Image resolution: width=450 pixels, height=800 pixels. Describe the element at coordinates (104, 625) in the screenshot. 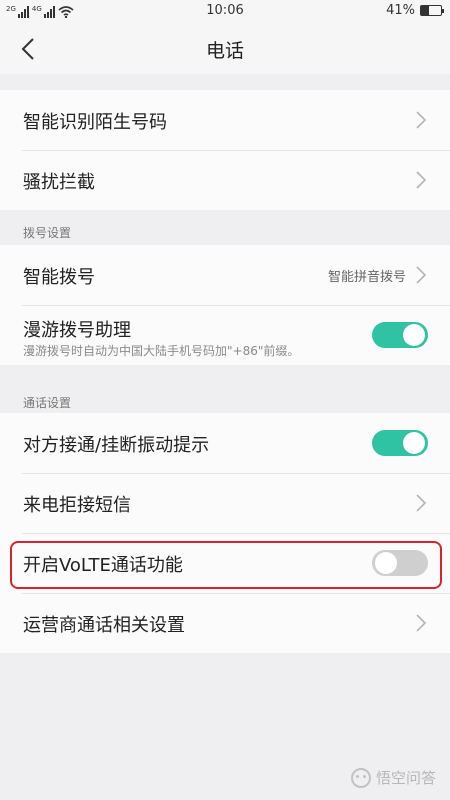

I see `setting-label: 运营商通话相关设置` at that location.